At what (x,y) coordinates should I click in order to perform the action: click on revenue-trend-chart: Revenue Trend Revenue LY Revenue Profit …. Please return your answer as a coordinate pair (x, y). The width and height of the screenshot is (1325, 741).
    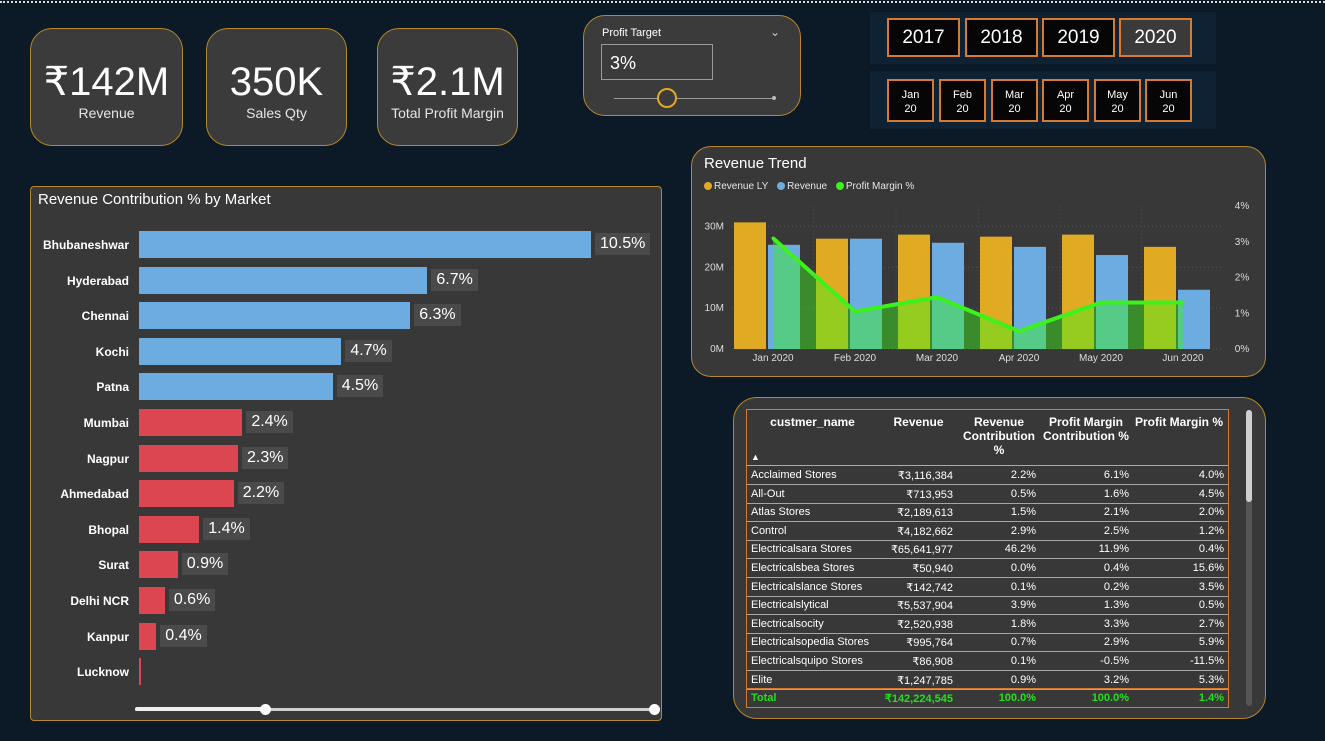
    Looking at the image, I should click on (978, 261).